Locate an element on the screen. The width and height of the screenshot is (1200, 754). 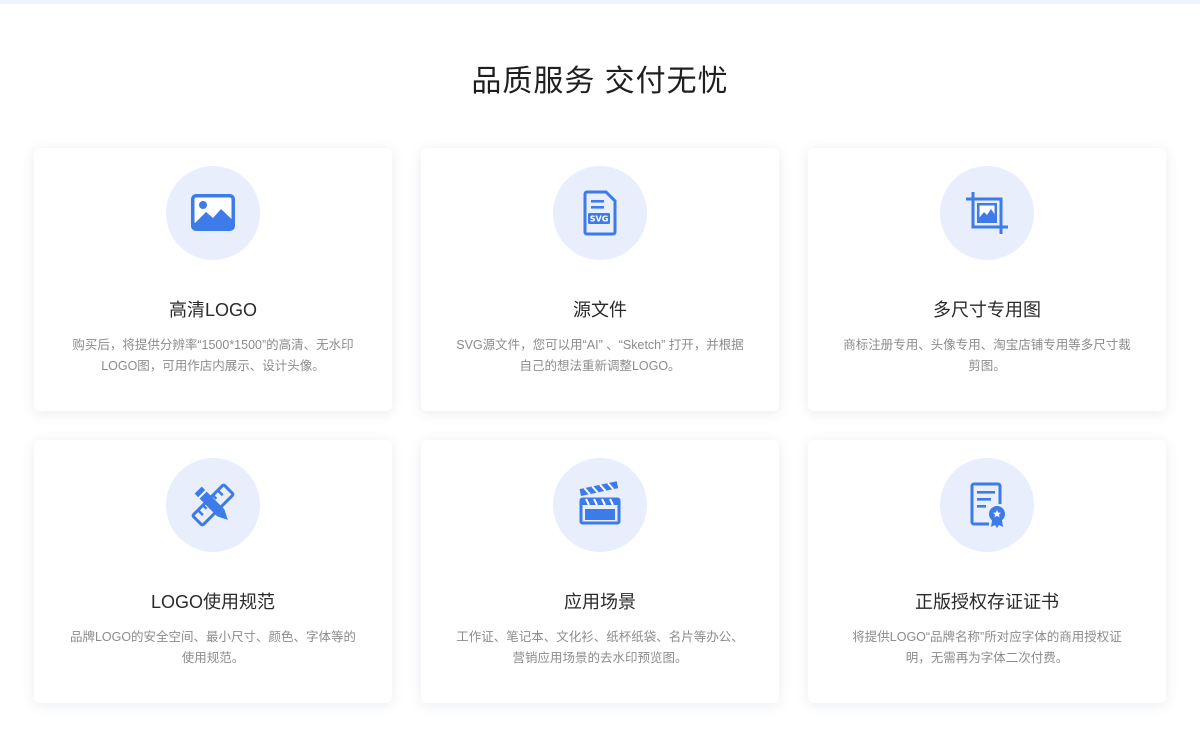
certificate-icon is located at coordinates (987, 505).